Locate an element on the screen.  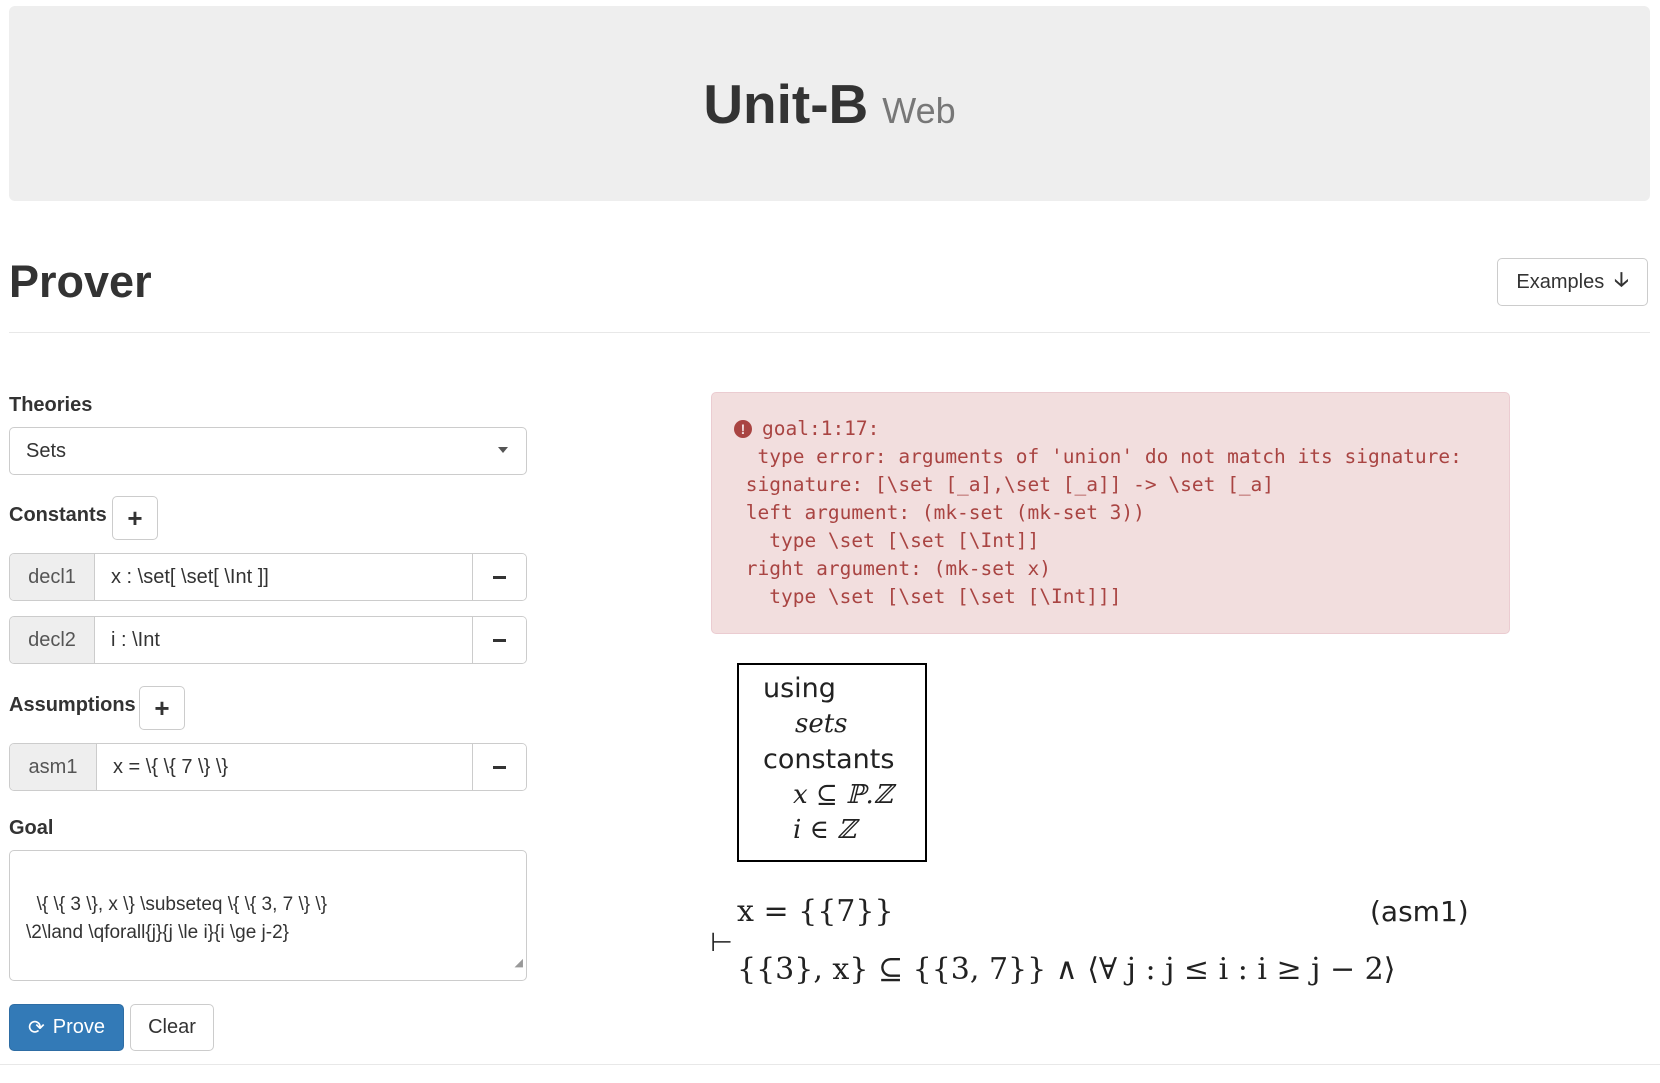
add-assumption-button: + is located at coordinates (162, 708).